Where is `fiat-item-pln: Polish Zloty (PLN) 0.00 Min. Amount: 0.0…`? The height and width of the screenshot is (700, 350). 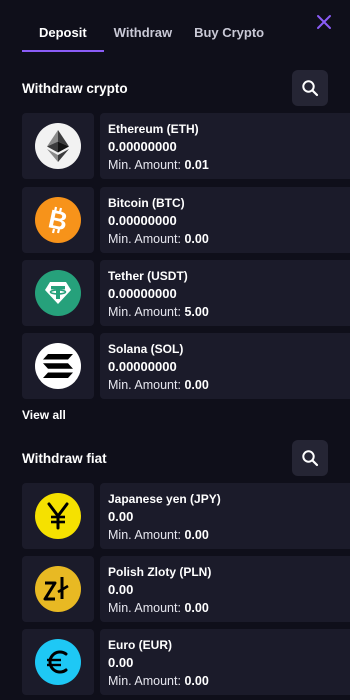 fiat-item-pln: Polish Zloty (PLN) 0.00 Min. Amount: 0.0… is located at coordinates (186, 589).